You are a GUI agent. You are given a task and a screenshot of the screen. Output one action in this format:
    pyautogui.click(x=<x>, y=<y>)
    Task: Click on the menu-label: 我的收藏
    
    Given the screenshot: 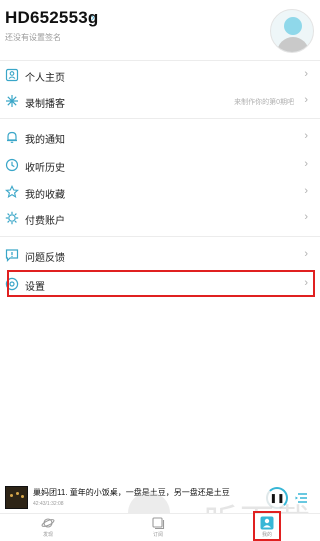 What is the action you would take?
    pyautogui.click(x=45, y=195)
    